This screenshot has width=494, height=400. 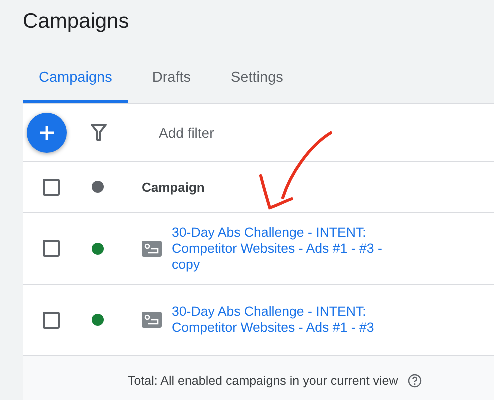 What do you see at coordinates (47, 132) in the screenshot?
I see `add-button` at bounding box center [47, 132].